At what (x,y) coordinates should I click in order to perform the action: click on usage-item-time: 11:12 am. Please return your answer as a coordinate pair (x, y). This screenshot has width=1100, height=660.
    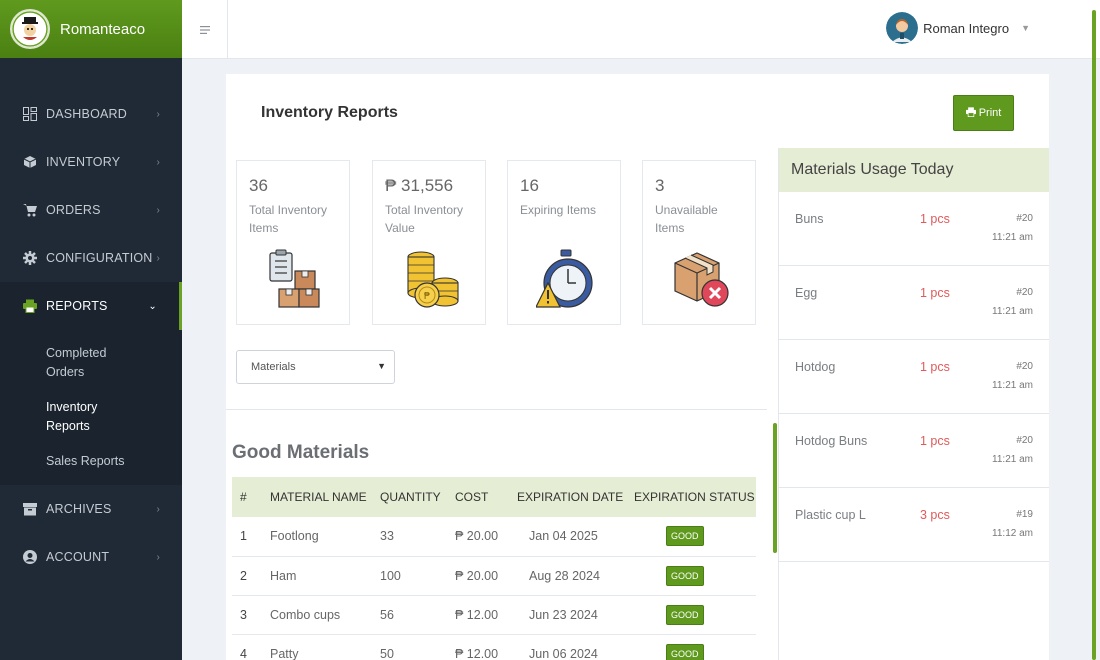
    Looking at the image, I should click on (1012, 533).